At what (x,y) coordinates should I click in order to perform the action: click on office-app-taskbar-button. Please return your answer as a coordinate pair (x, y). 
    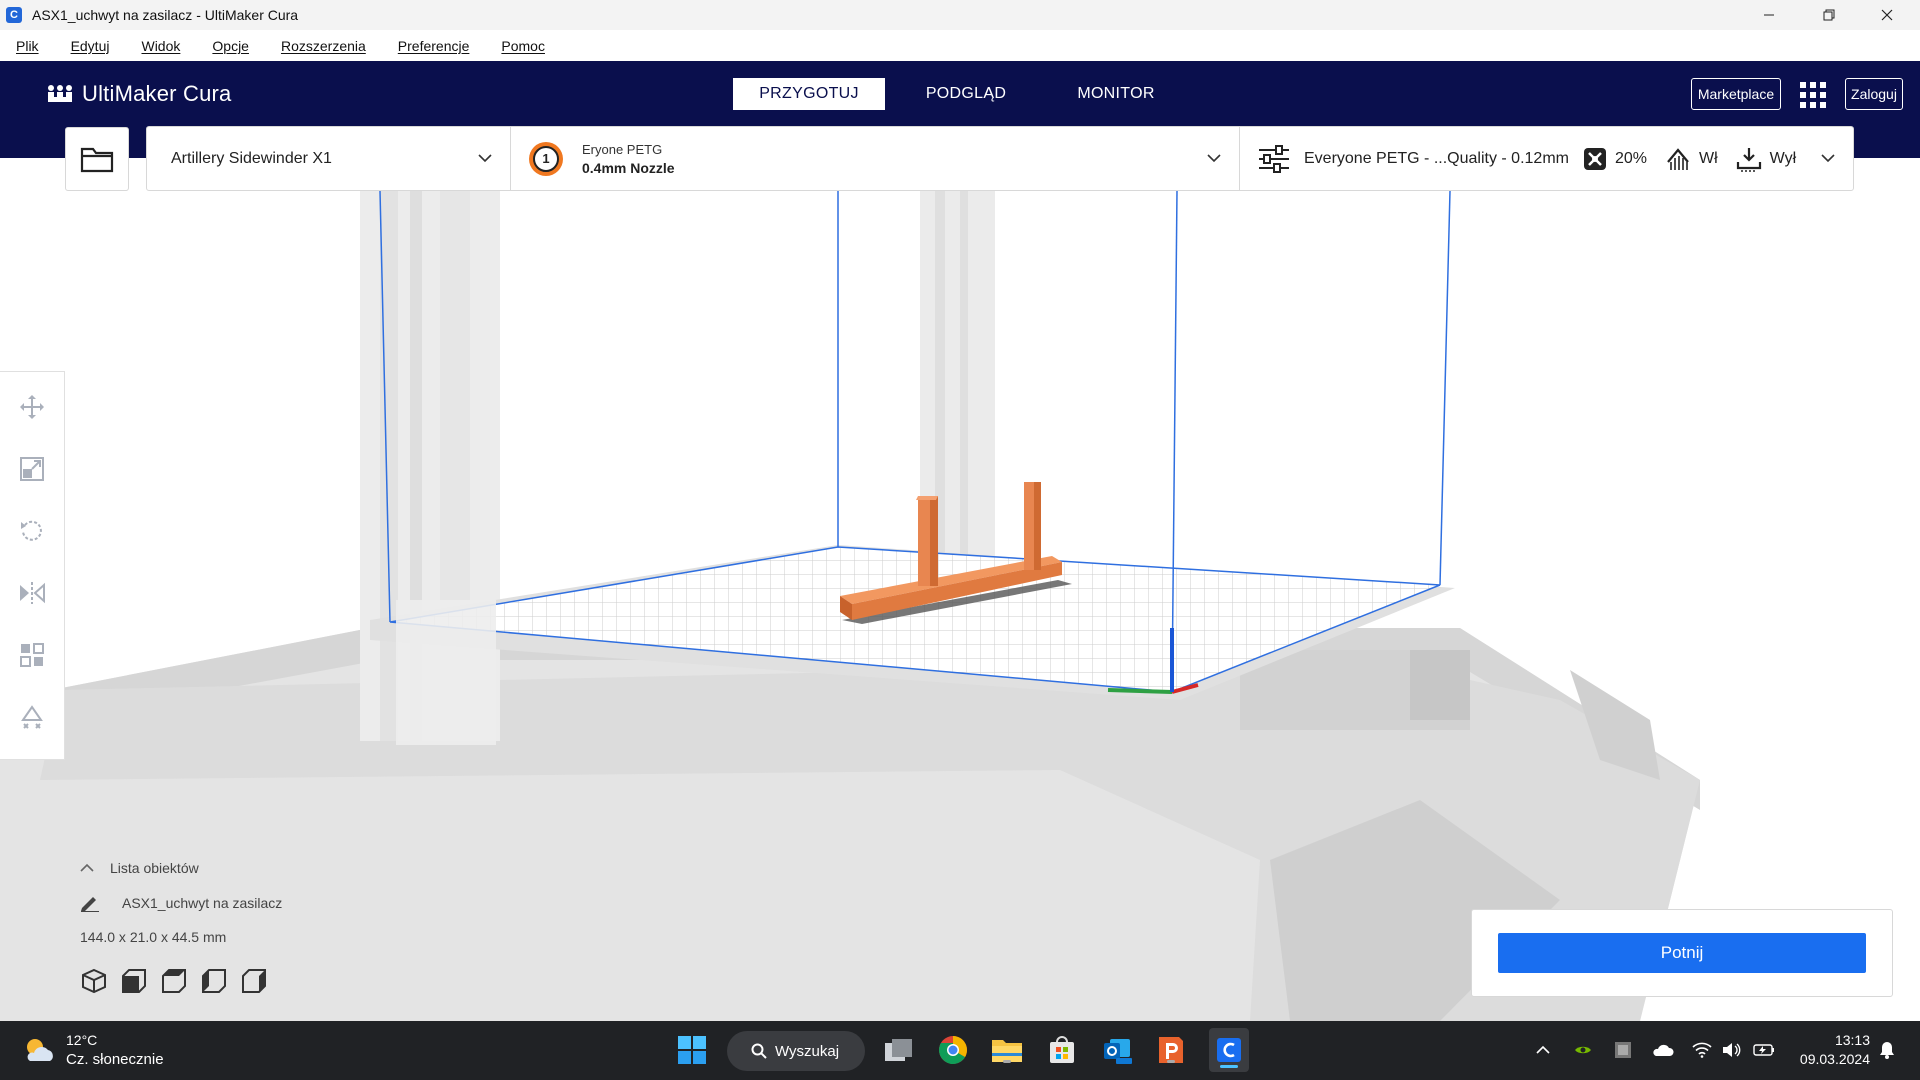
    Looking at the image, I should click on (1171, 1050).